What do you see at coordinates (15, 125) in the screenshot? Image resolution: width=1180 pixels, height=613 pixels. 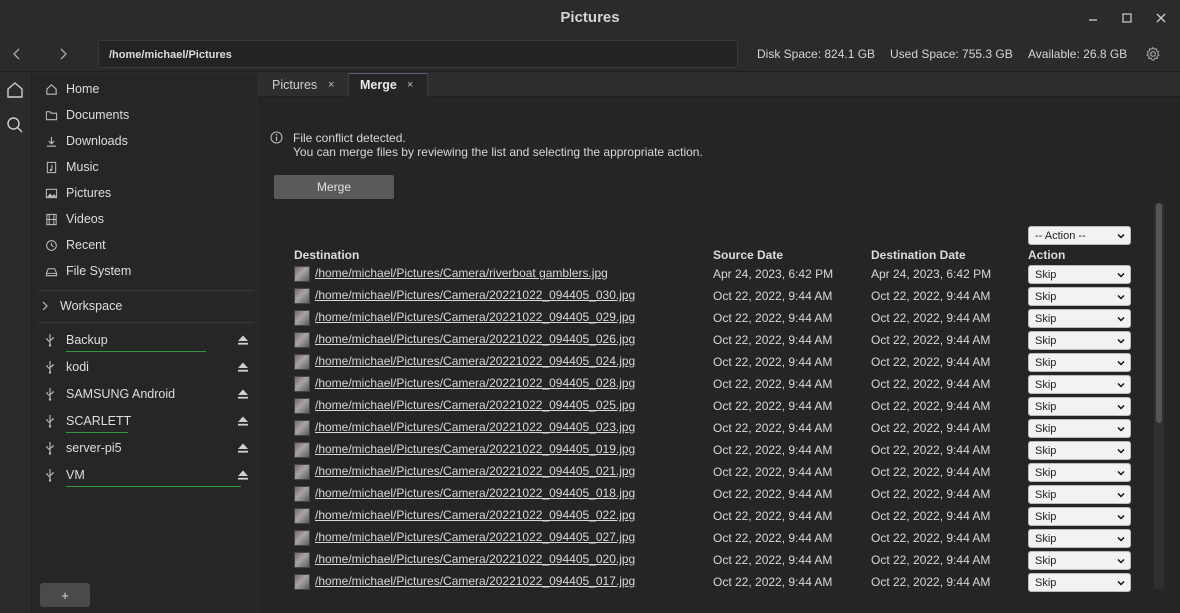 I see `search-icon` at bounding box center [15, 125].